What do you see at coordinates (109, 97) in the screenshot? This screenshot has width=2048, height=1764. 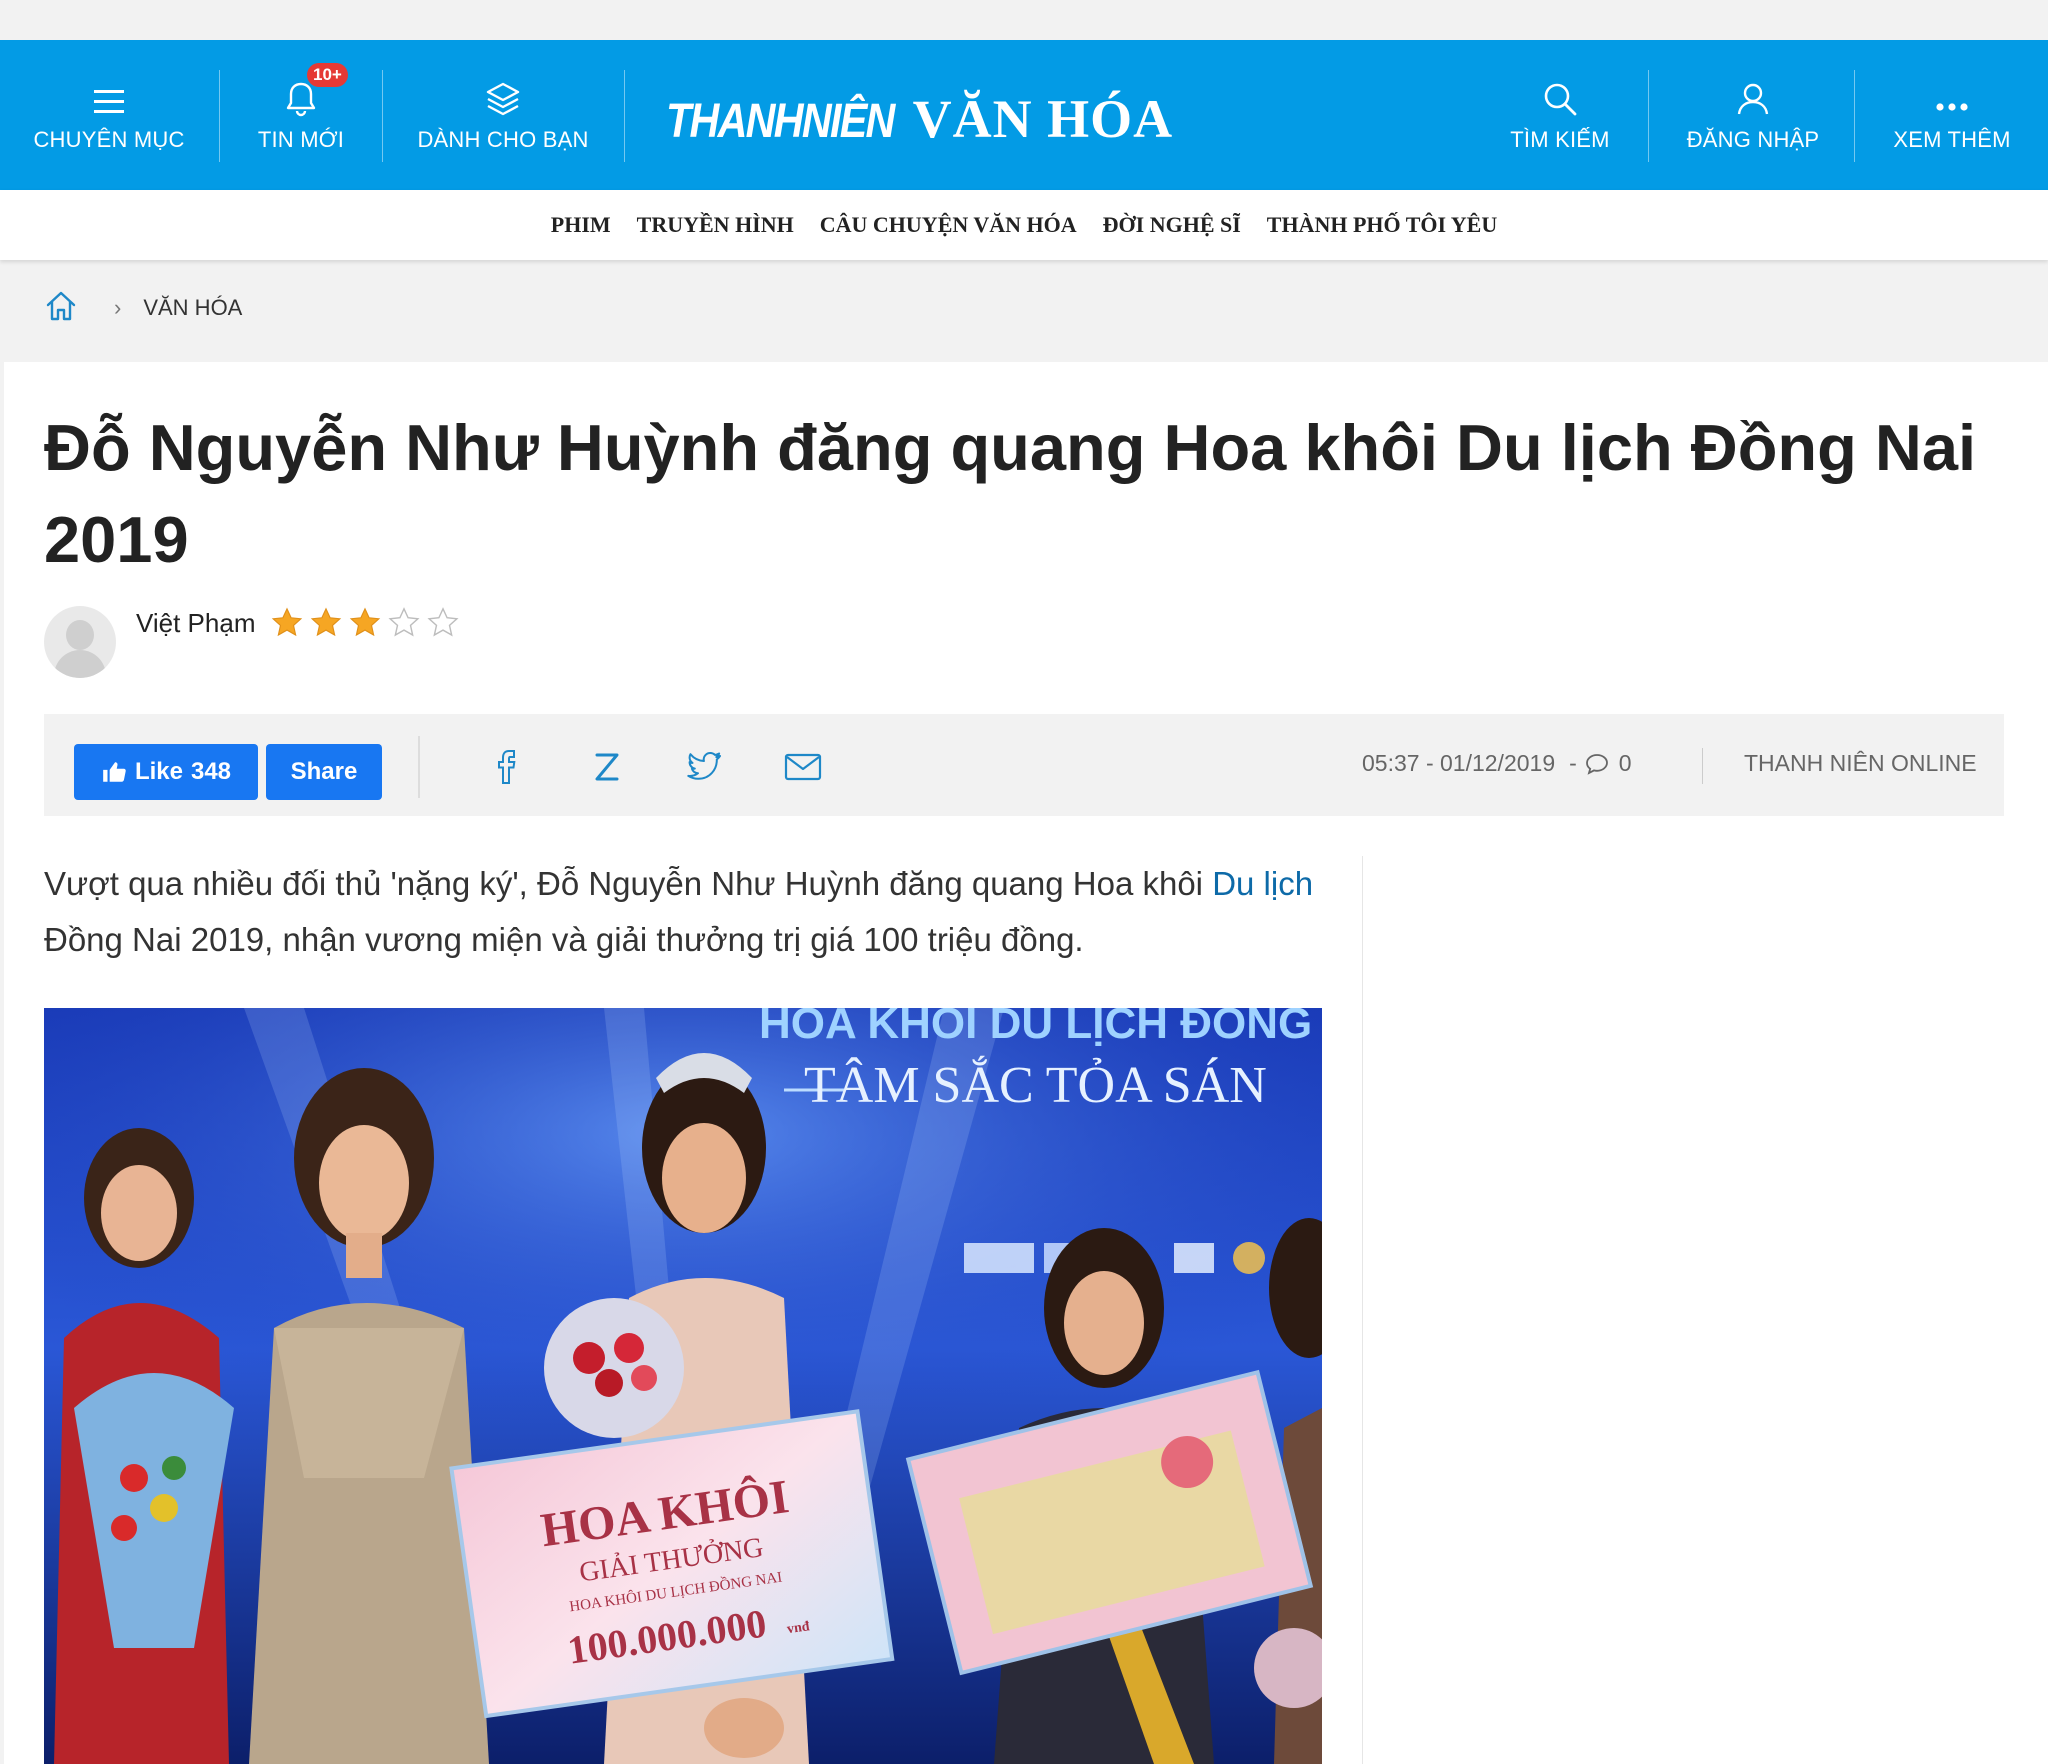 I see `menu-icon` at bounding box center [109, 97].